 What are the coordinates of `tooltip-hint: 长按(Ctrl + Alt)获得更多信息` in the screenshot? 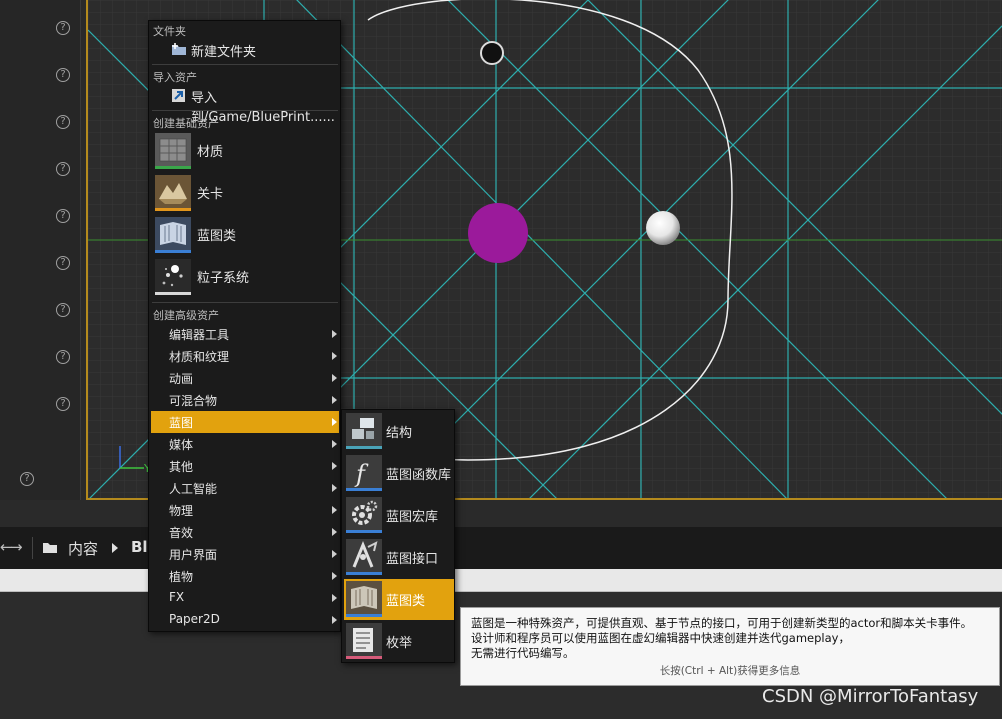 It's located at (730, 671).